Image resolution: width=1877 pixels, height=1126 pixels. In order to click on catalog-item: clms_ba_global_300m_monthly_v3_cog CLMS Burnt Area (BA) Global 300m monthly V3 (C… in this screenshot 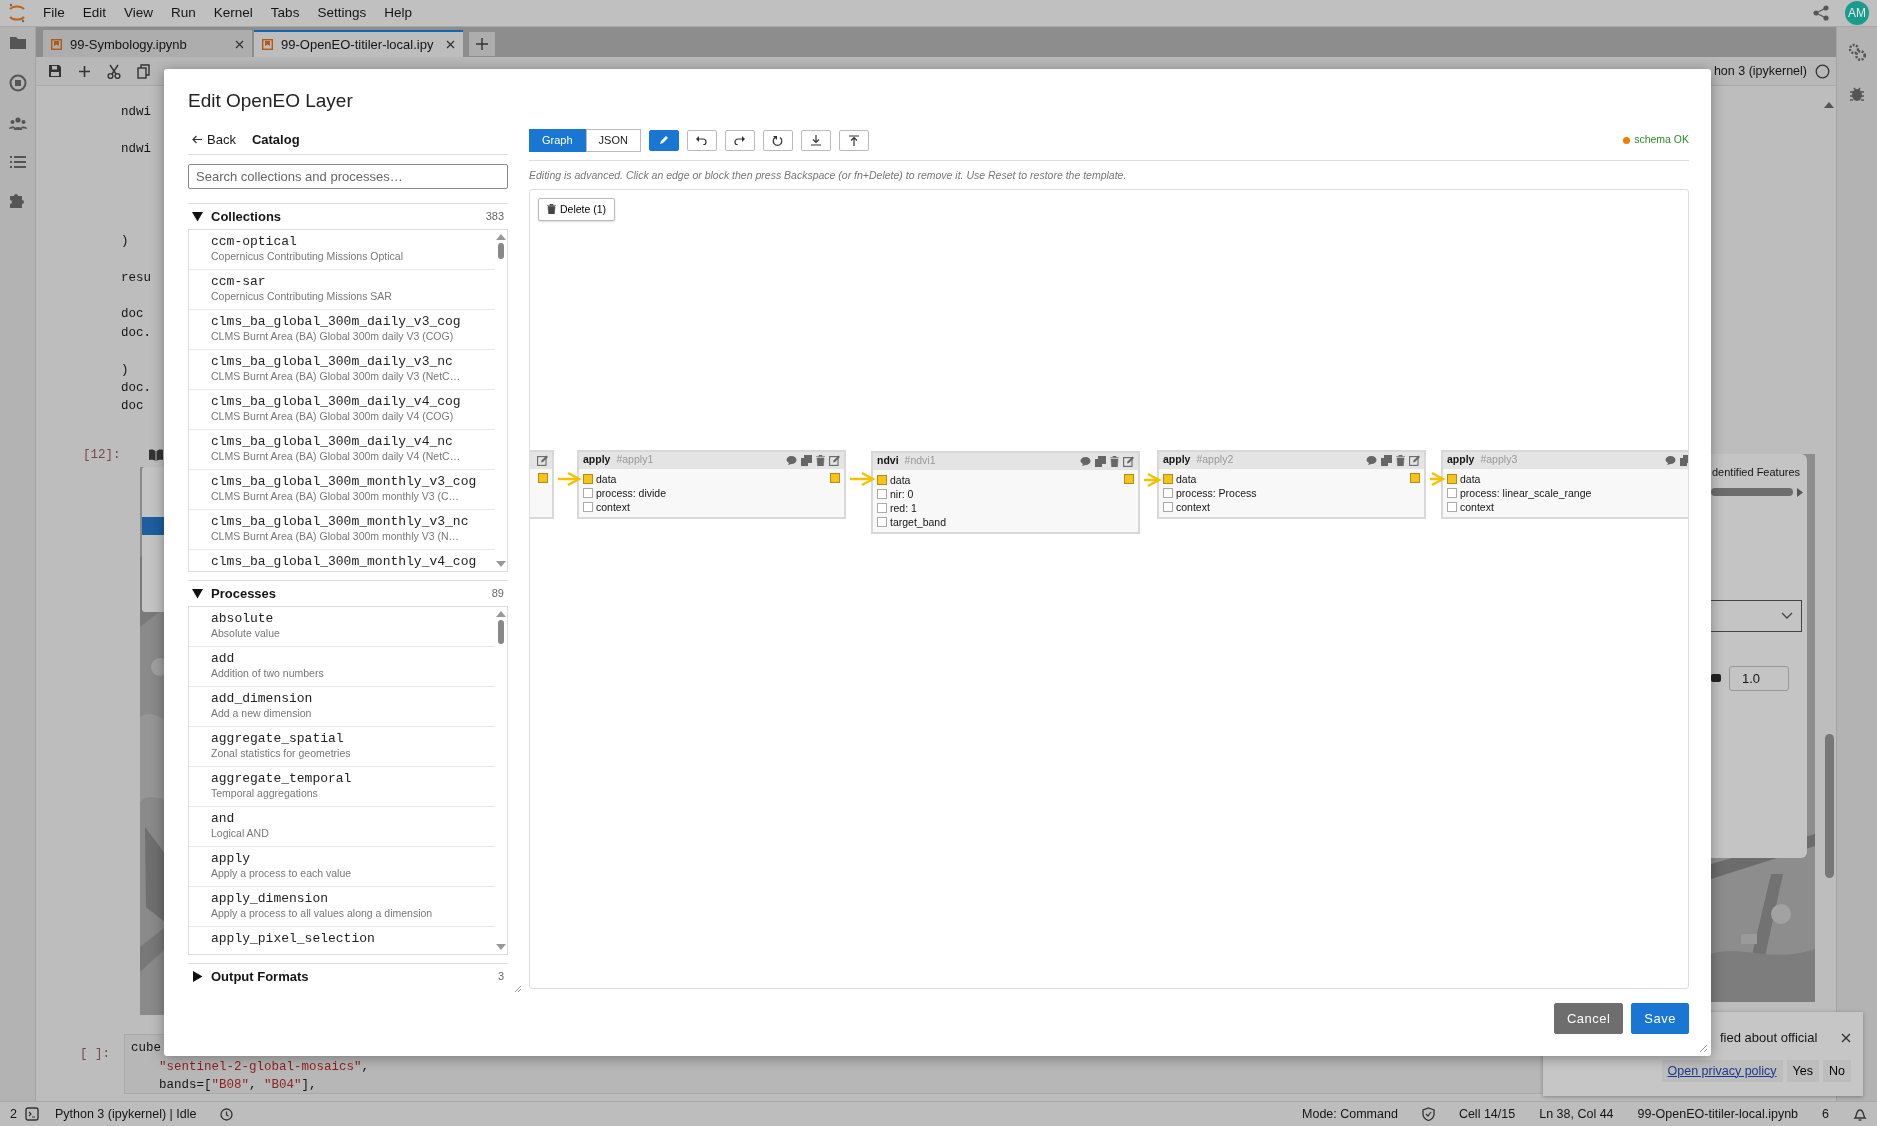, I will do `click(342, 490)`.